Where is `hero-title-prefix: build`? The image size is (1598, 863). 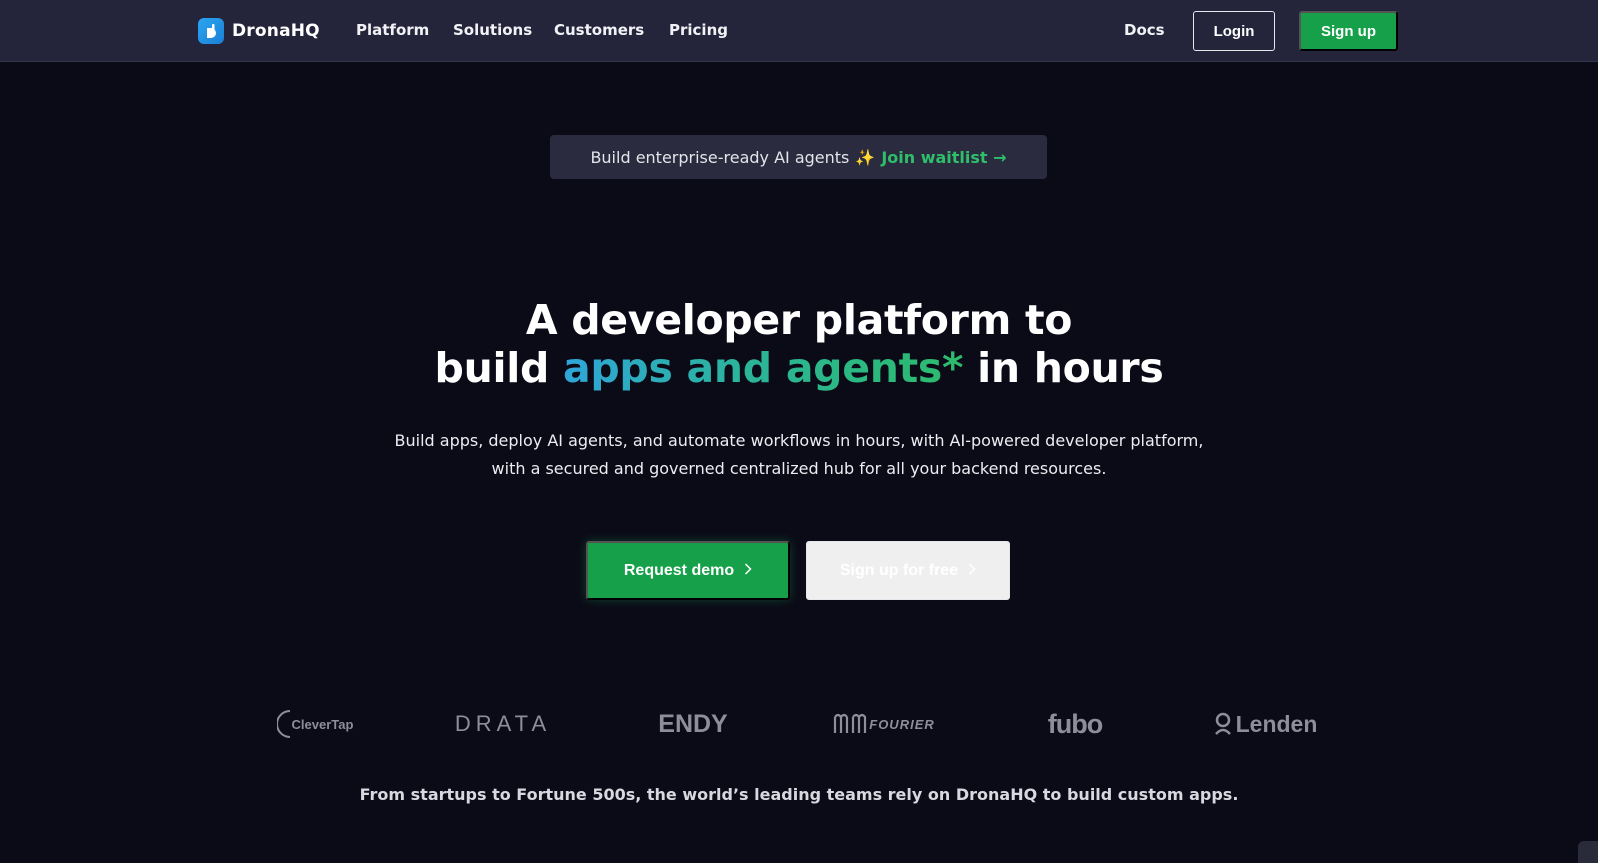
hero-title-prefix: build is located at coordinates (492, 368).